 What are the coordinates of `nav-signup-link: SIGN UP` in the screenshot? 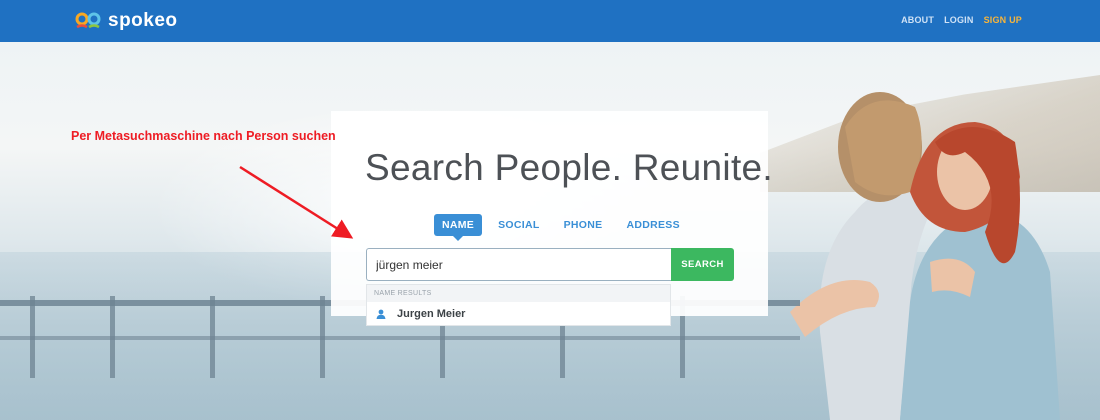 It's located at (1003, 20).